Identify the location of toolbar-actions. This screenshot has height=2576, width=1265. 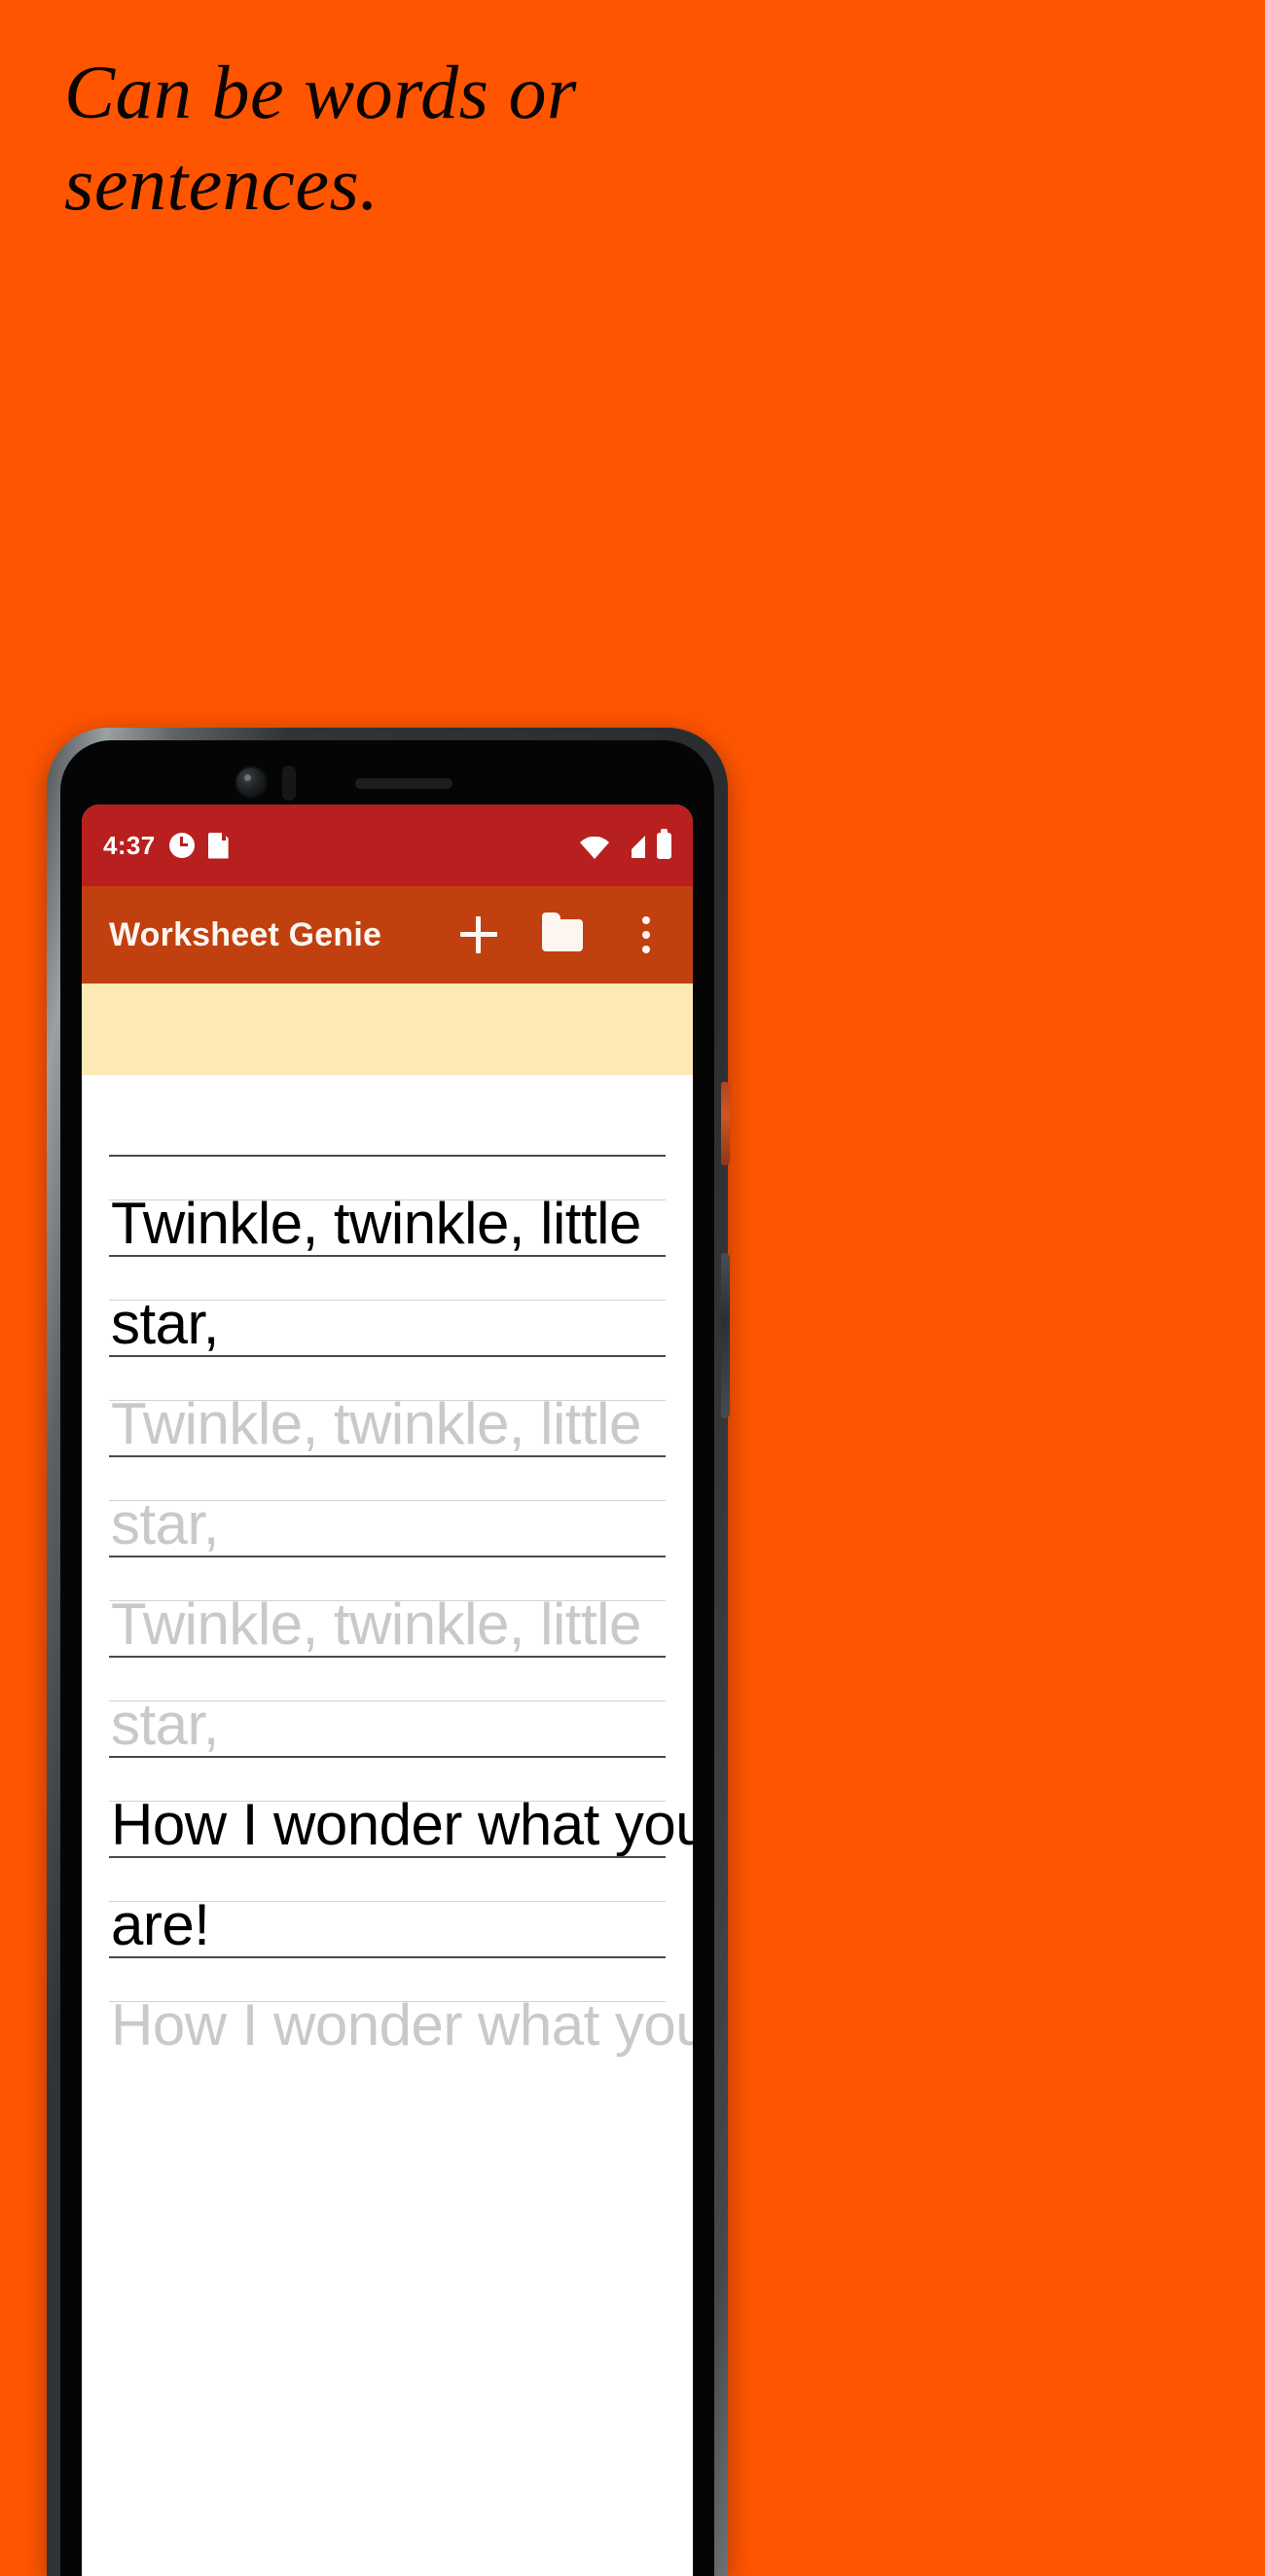
(562, 935).